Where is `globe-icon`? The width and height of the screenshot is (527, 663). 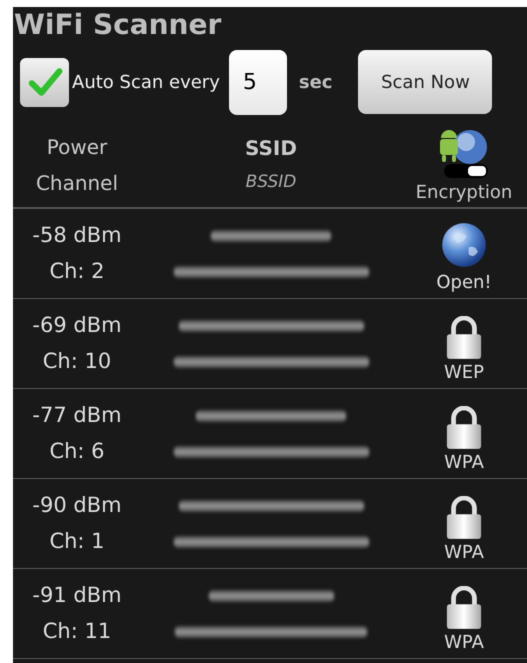
globe-icon is located at coordinates (464, 245).